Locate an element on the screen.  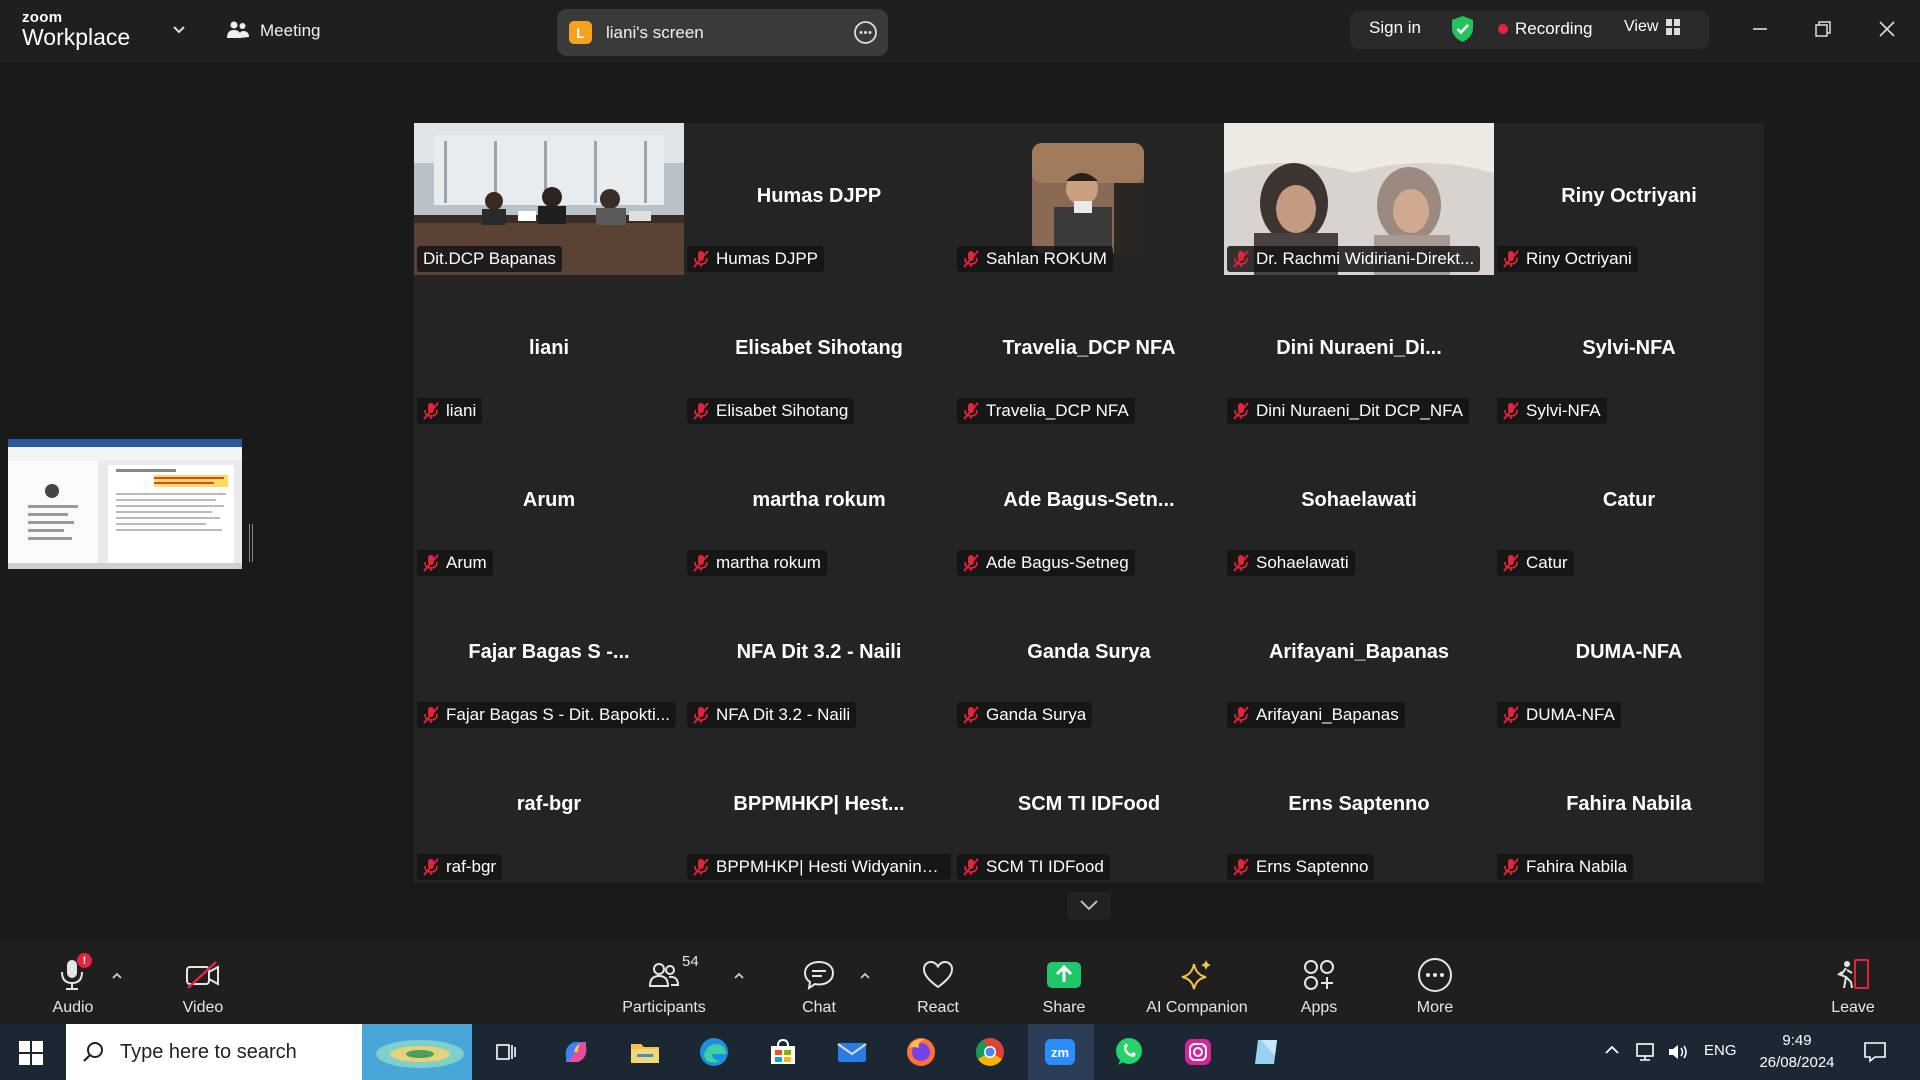
participant-tile: Travelia_DCP NFA Travelia_DCP NFA is located at coordinates (1089, 351).